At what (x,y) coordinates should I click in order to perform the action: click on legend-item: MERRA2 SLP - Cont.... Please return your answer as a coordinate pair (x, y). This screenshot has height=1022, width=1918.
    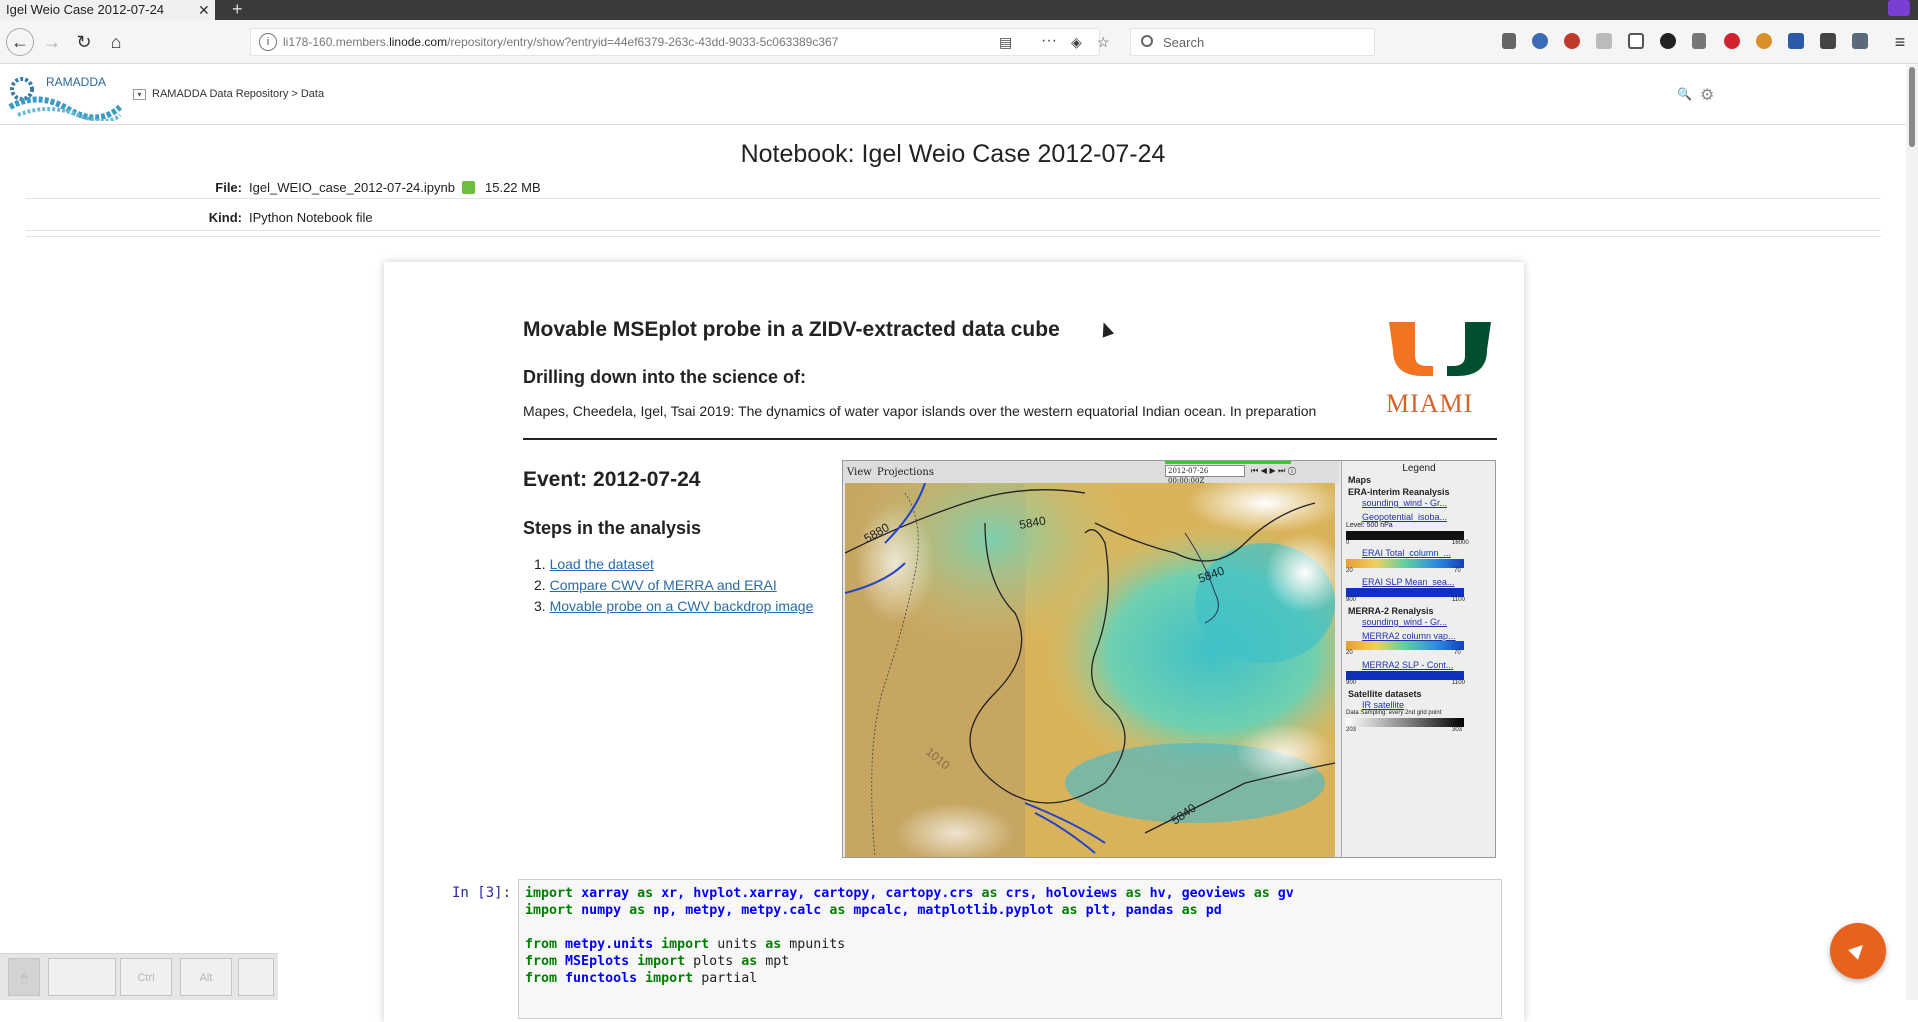
    Looking at the image, I should click on (1408, 665).